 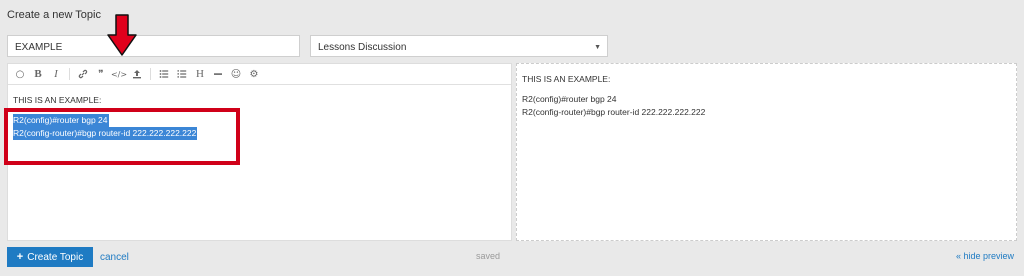 I want to click on create-topic-label: Create Topic, so click(x=55, y=257).